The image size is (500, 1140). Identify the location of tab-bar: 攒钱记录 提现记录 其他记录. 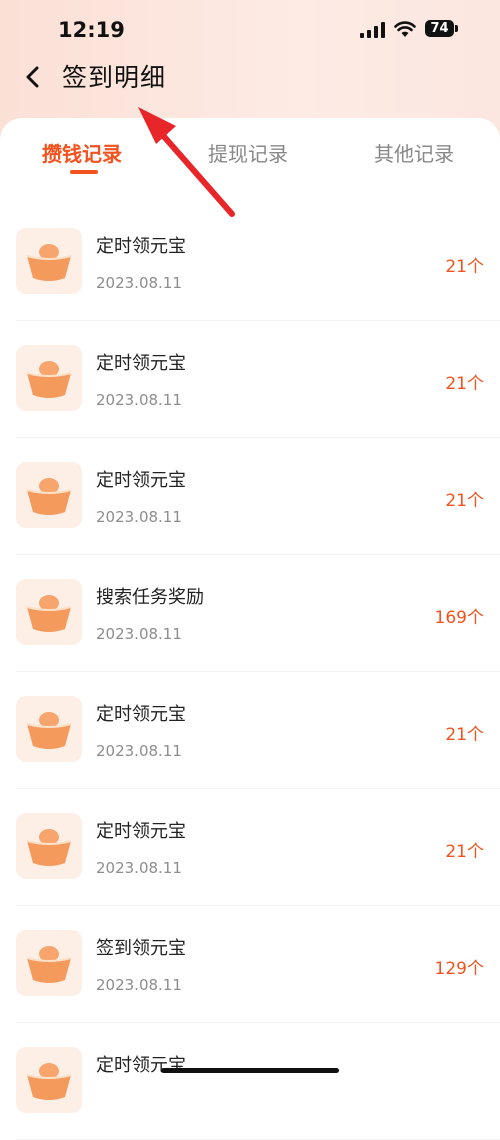
(250, 153).